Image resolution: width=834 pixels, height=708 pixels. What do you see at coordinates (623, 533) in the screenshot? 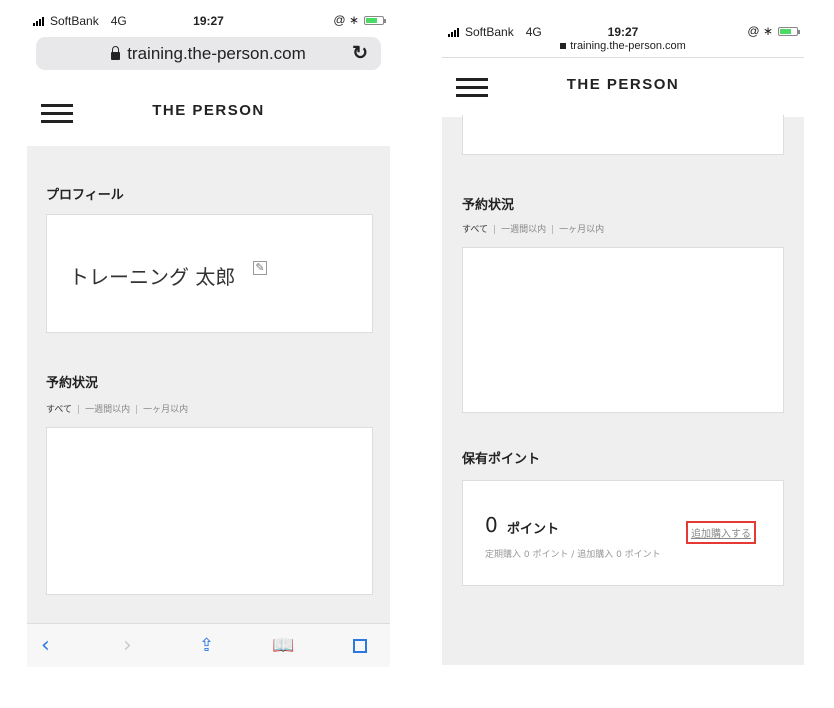
I see `points-card: 0 ポイント 定期購入 0 ポイント / 追加購入 0 ポイント 追加購入する` at bounding box center [623, 533].